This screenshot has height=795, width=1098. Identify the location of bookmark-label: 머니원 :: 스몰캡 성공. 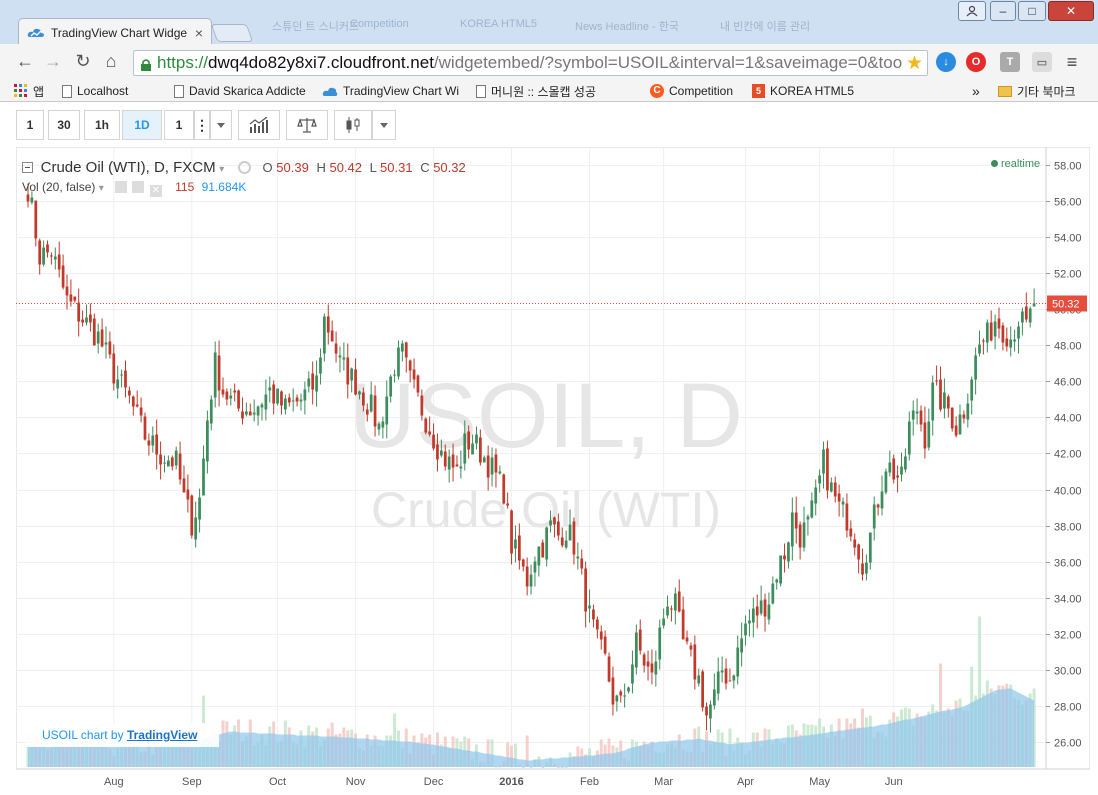
(543, 91).